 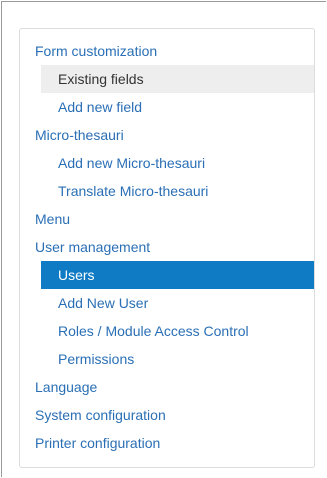 What do you see at coordinates (167, 443) in the screenshot?
I see `menu-item-printer-configuration: Printer configuration` at bounding box center [167, 443].